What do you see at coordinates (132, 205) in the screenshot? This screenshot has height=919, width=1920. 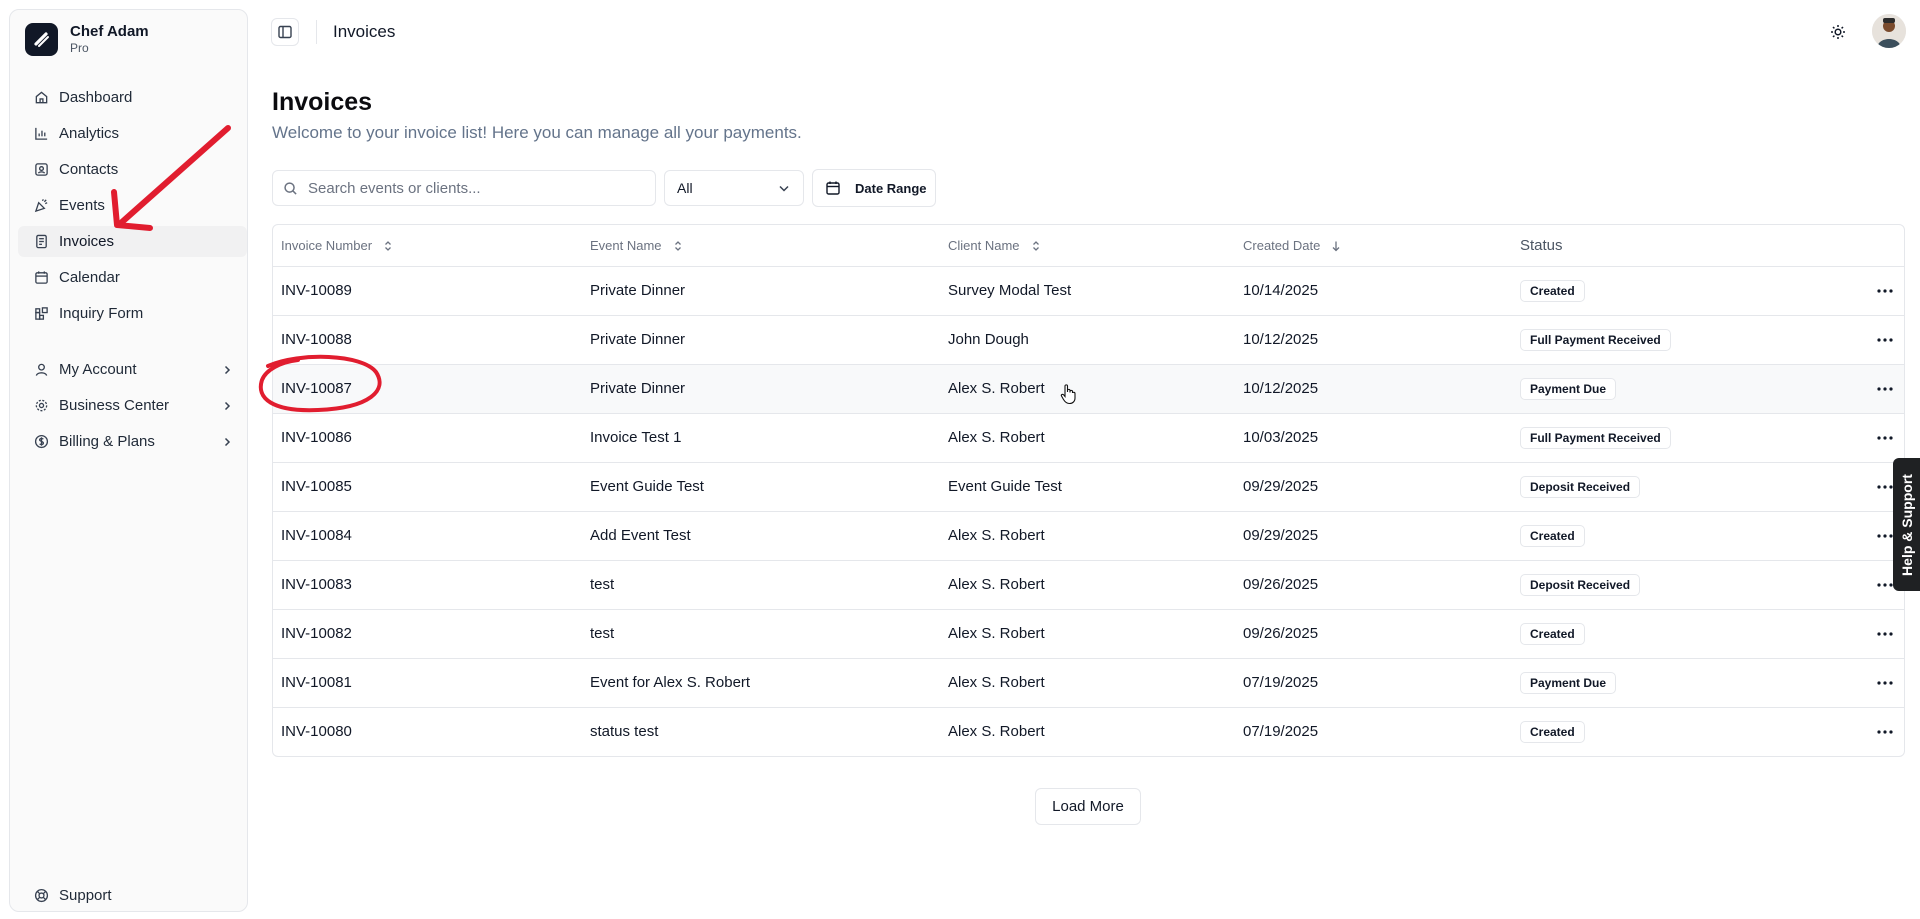 I see `sidebar-item-events: Events` at bounding box center [132, 205].